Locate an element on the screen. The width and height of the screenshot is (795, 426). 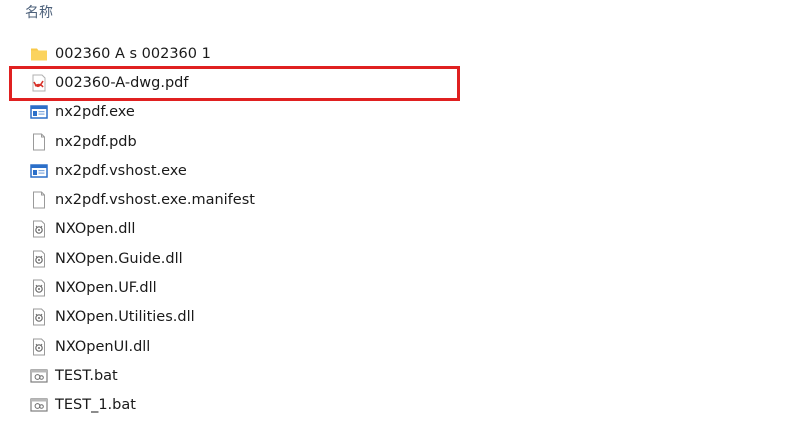
column-header-name: 名称 is located at coordinates (39, 13).